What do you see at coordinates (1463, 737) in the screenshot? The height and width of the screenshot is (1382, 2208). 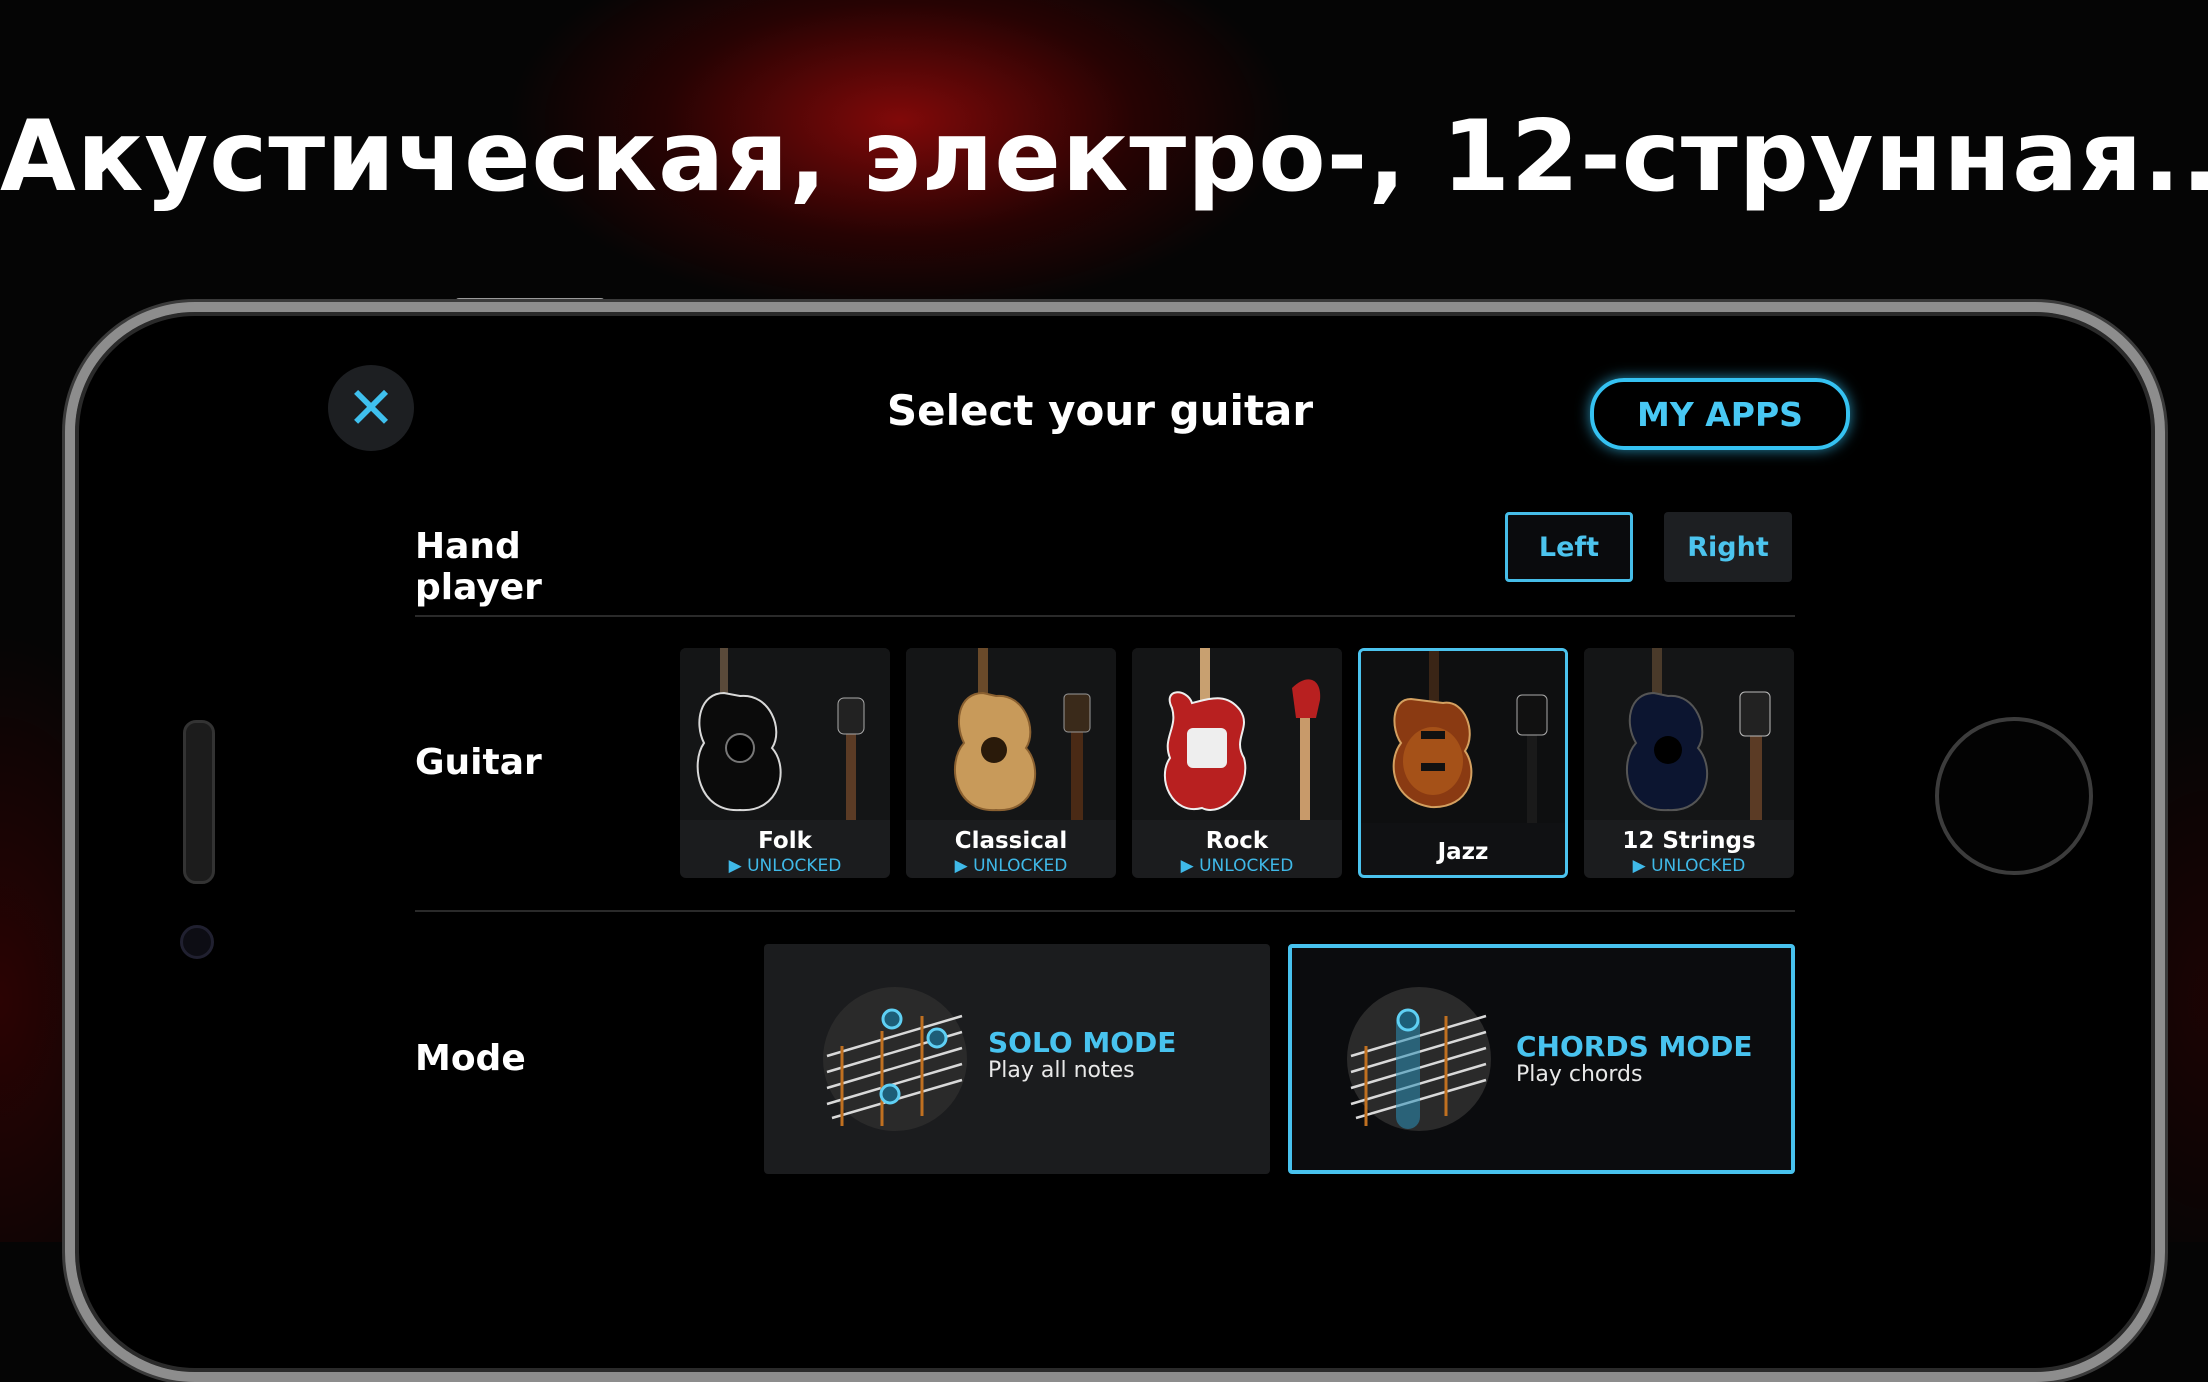 I see `jazz-guitar-image` at bounding box center [1463, 737].